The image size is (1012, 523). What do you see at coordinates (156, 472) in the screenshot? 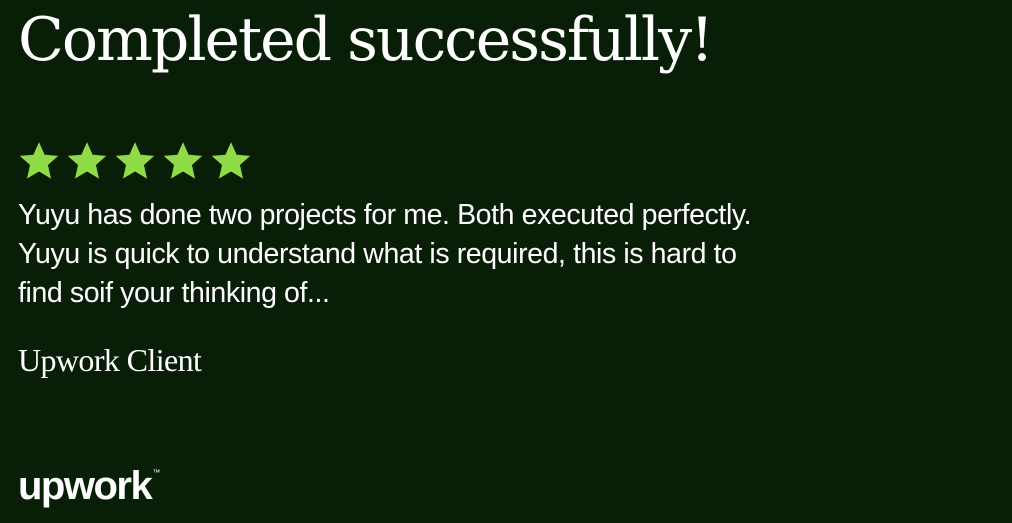
I see `trademark-symbol: ™` at bounding box center [156, 472].